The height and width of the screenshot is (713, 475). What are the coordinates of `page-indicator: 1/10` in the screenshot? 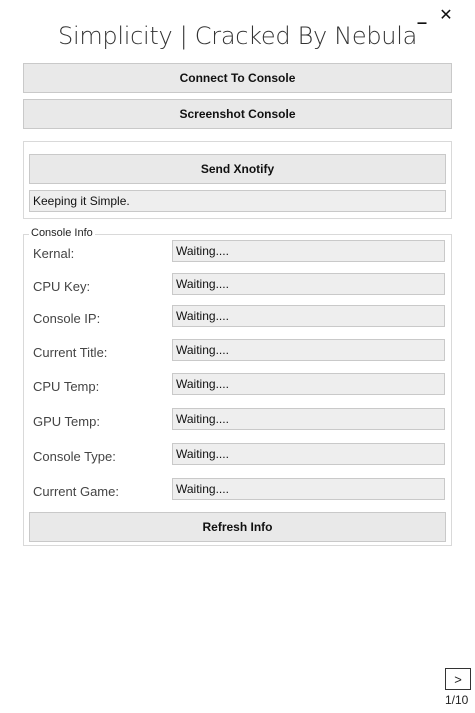 It's located at (457, 700).